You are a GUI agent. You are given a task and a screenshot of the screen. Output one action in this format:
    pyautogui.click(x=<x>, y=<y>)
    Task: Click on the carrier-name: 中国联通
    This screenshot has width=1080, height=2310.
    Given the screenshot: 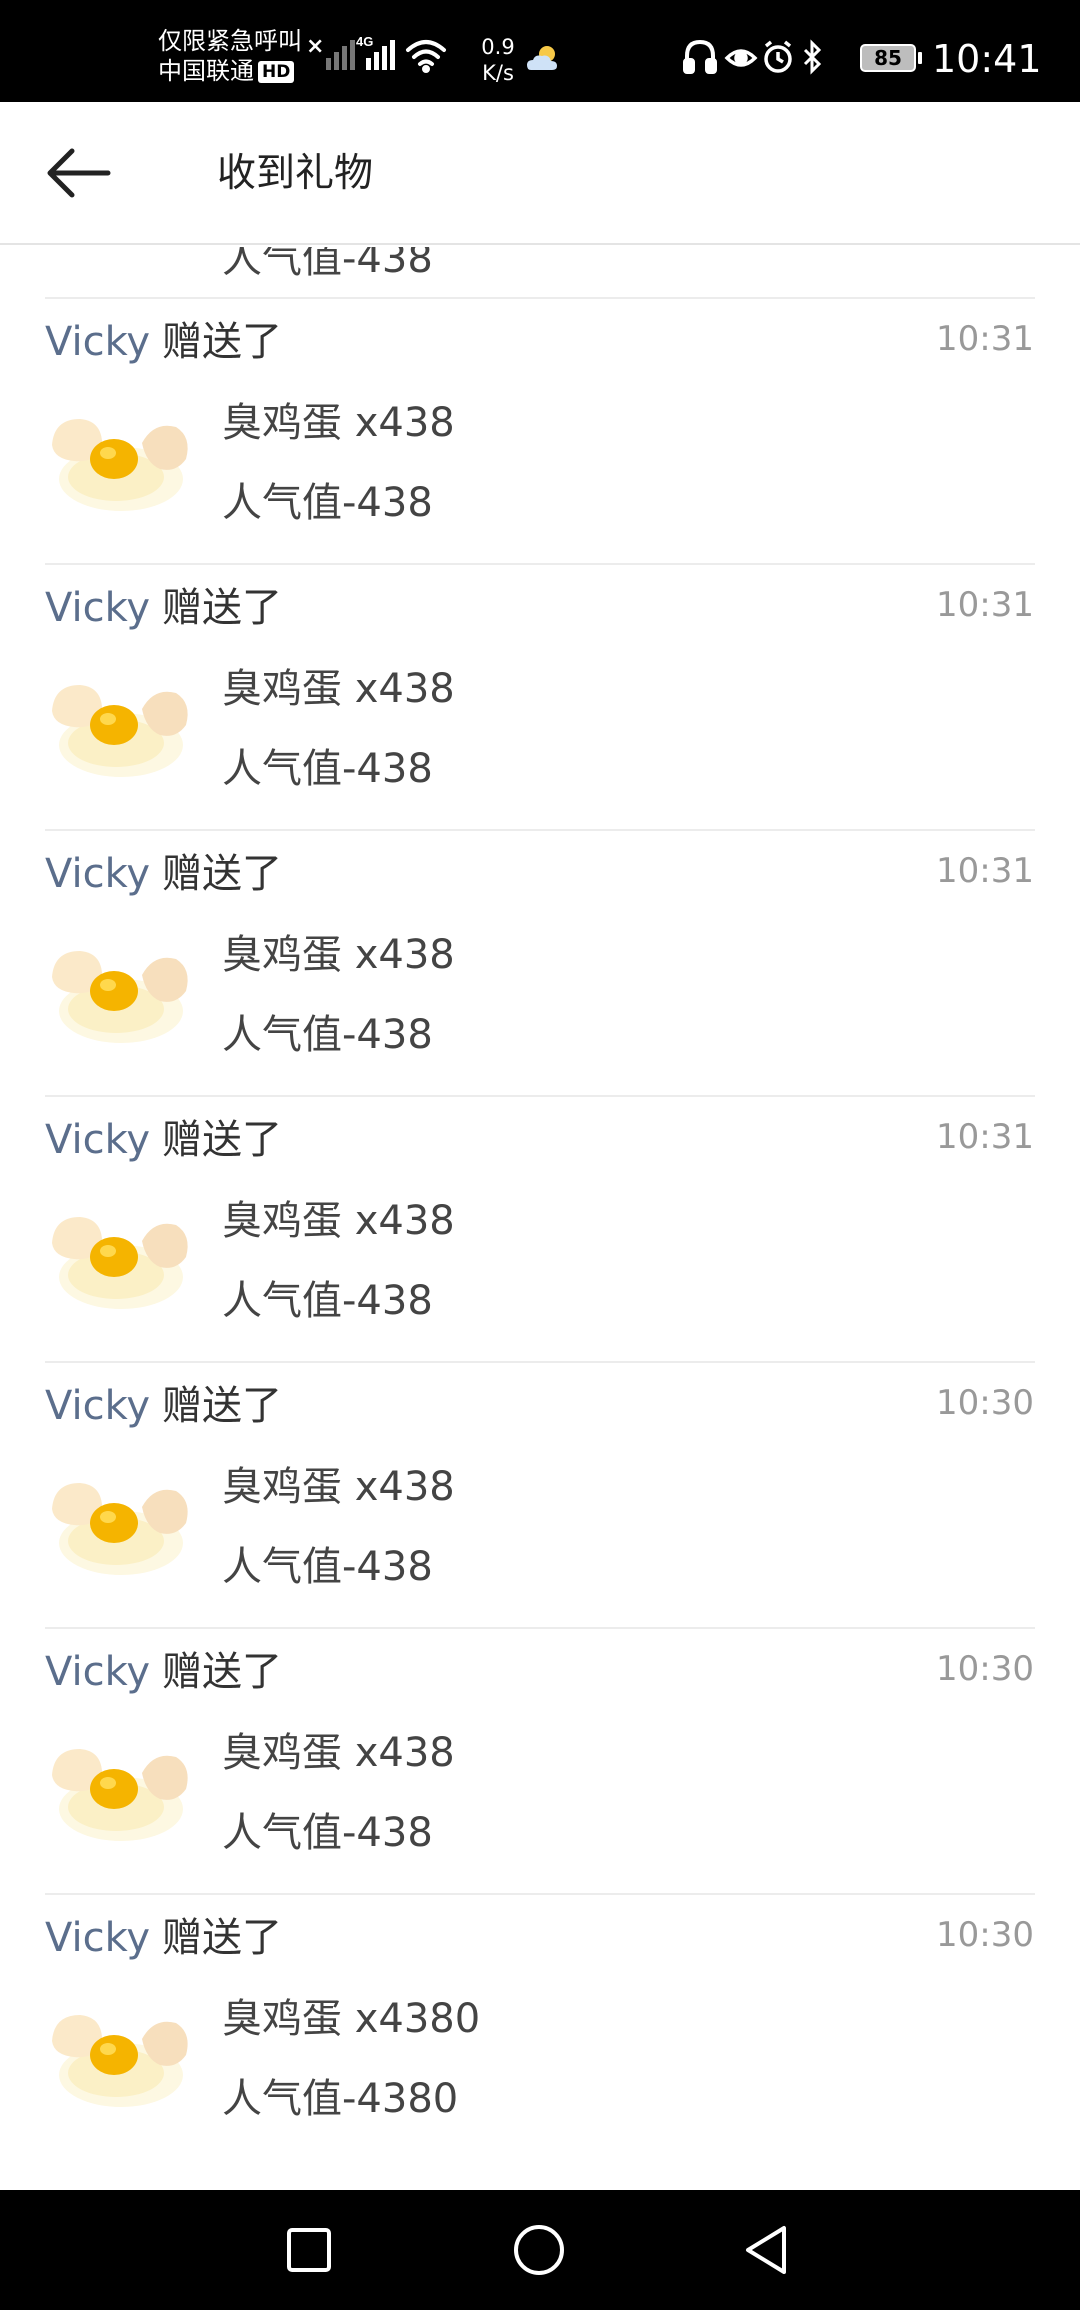 What is the action you would take?
    pyautogui.click(x=206, y=71)
    